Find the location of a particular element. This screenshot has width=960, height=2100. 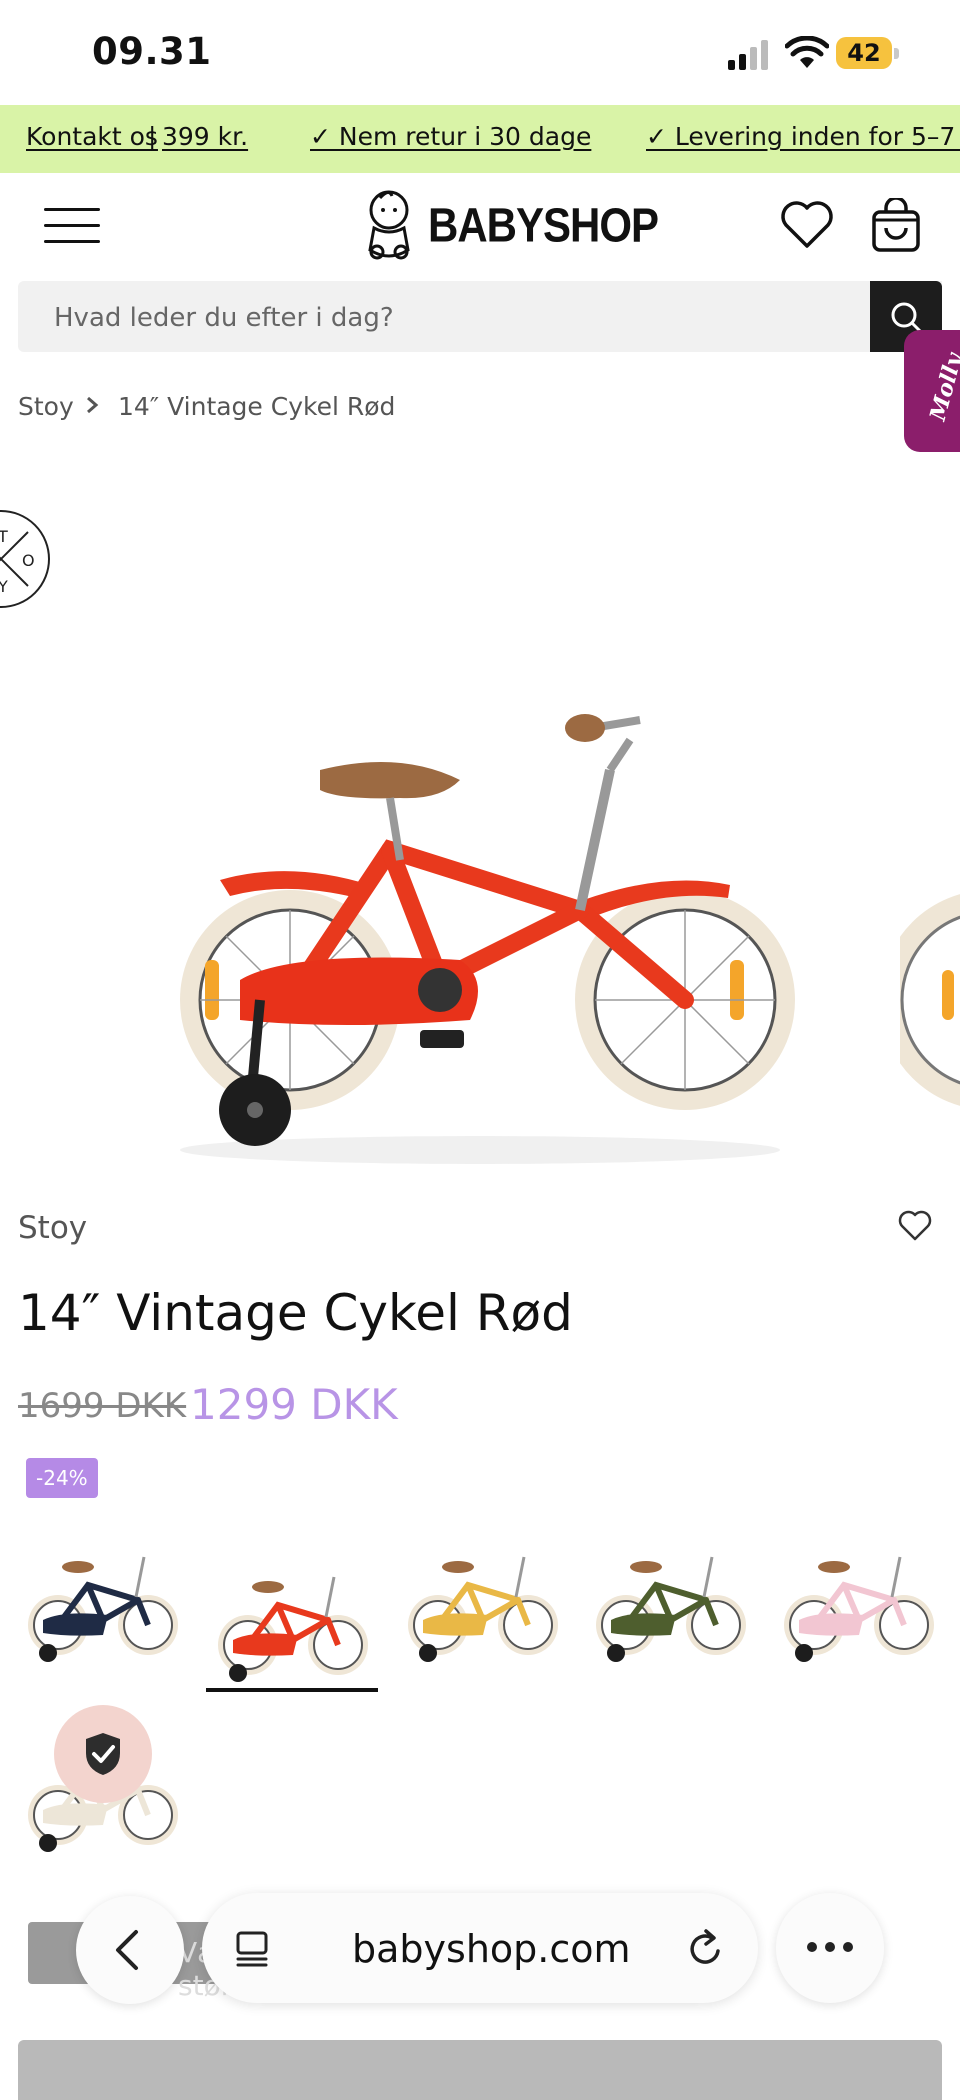

logo-text: BABYSHOP is located at coordinates (543, 225).